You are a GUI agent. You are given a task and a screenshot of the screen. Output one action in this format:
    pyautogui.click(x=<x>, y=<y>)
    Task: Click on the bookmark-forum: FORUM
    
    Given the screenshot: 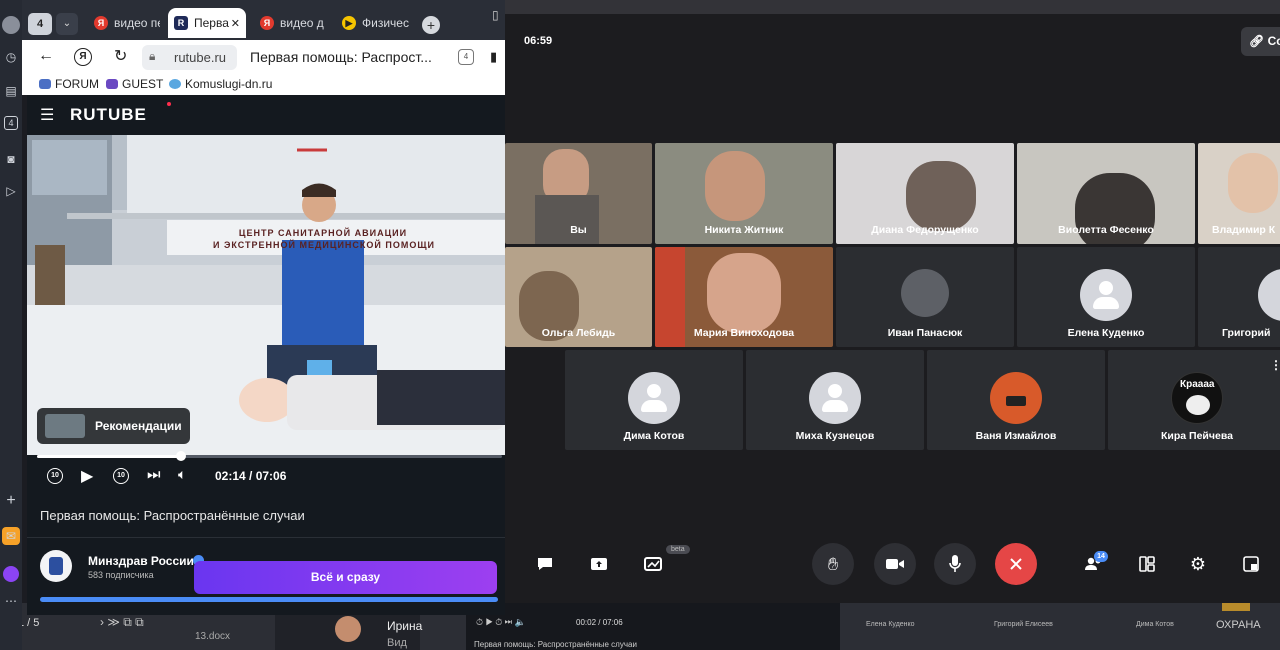 What is the action you would take?
    pyautogui.click(x=69, y=84)
    